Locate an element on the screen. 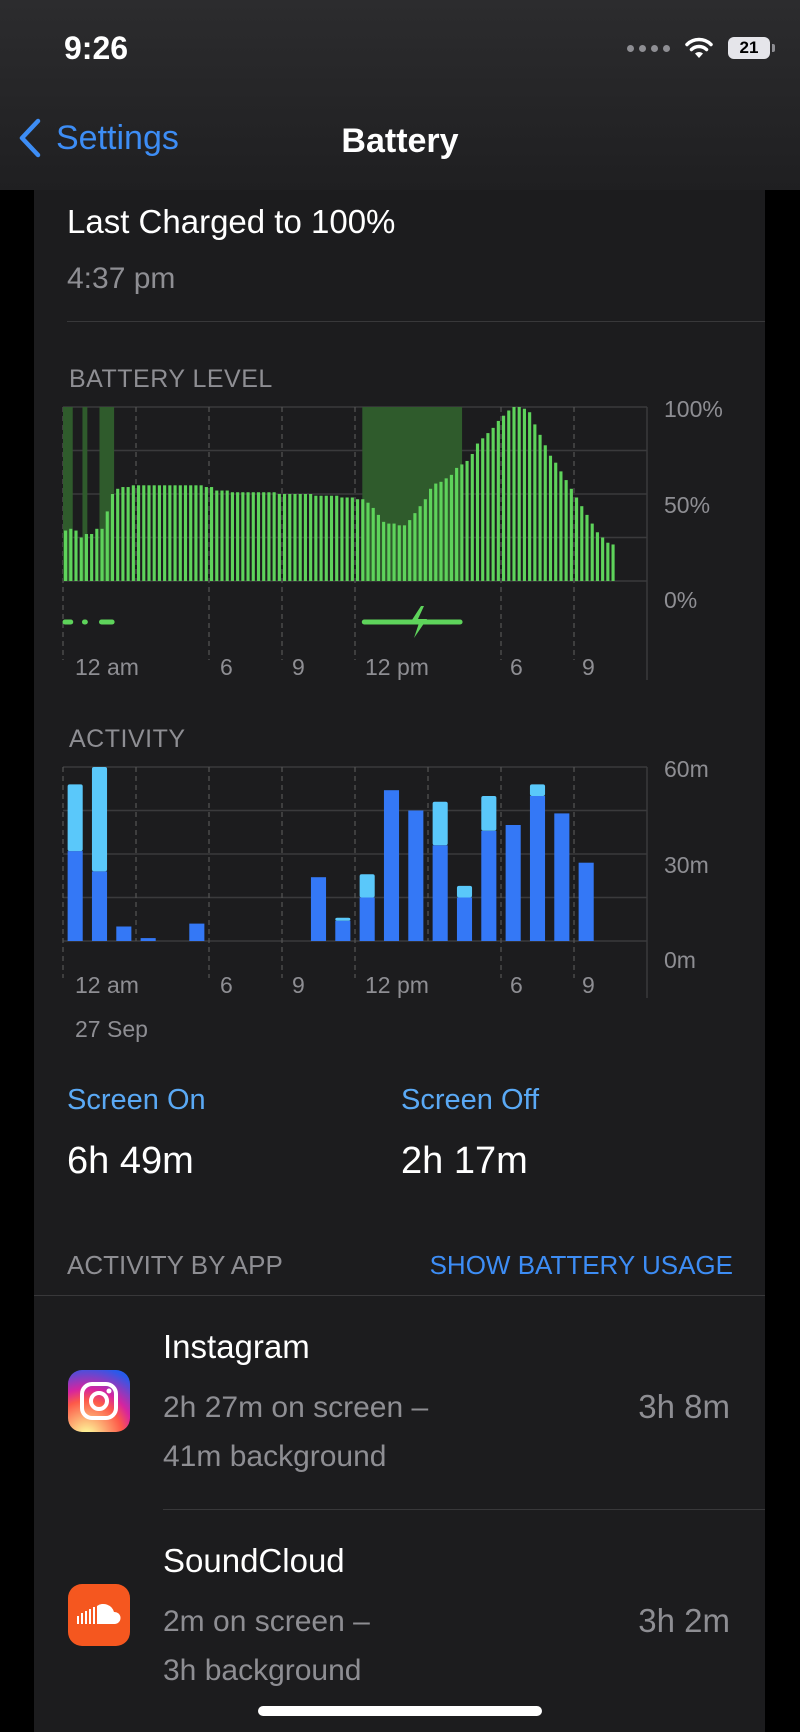 The height and width of the screenshot is (1732, 800). last-charged-title: Last Charged to 100% is located at coordinates (231, 221).